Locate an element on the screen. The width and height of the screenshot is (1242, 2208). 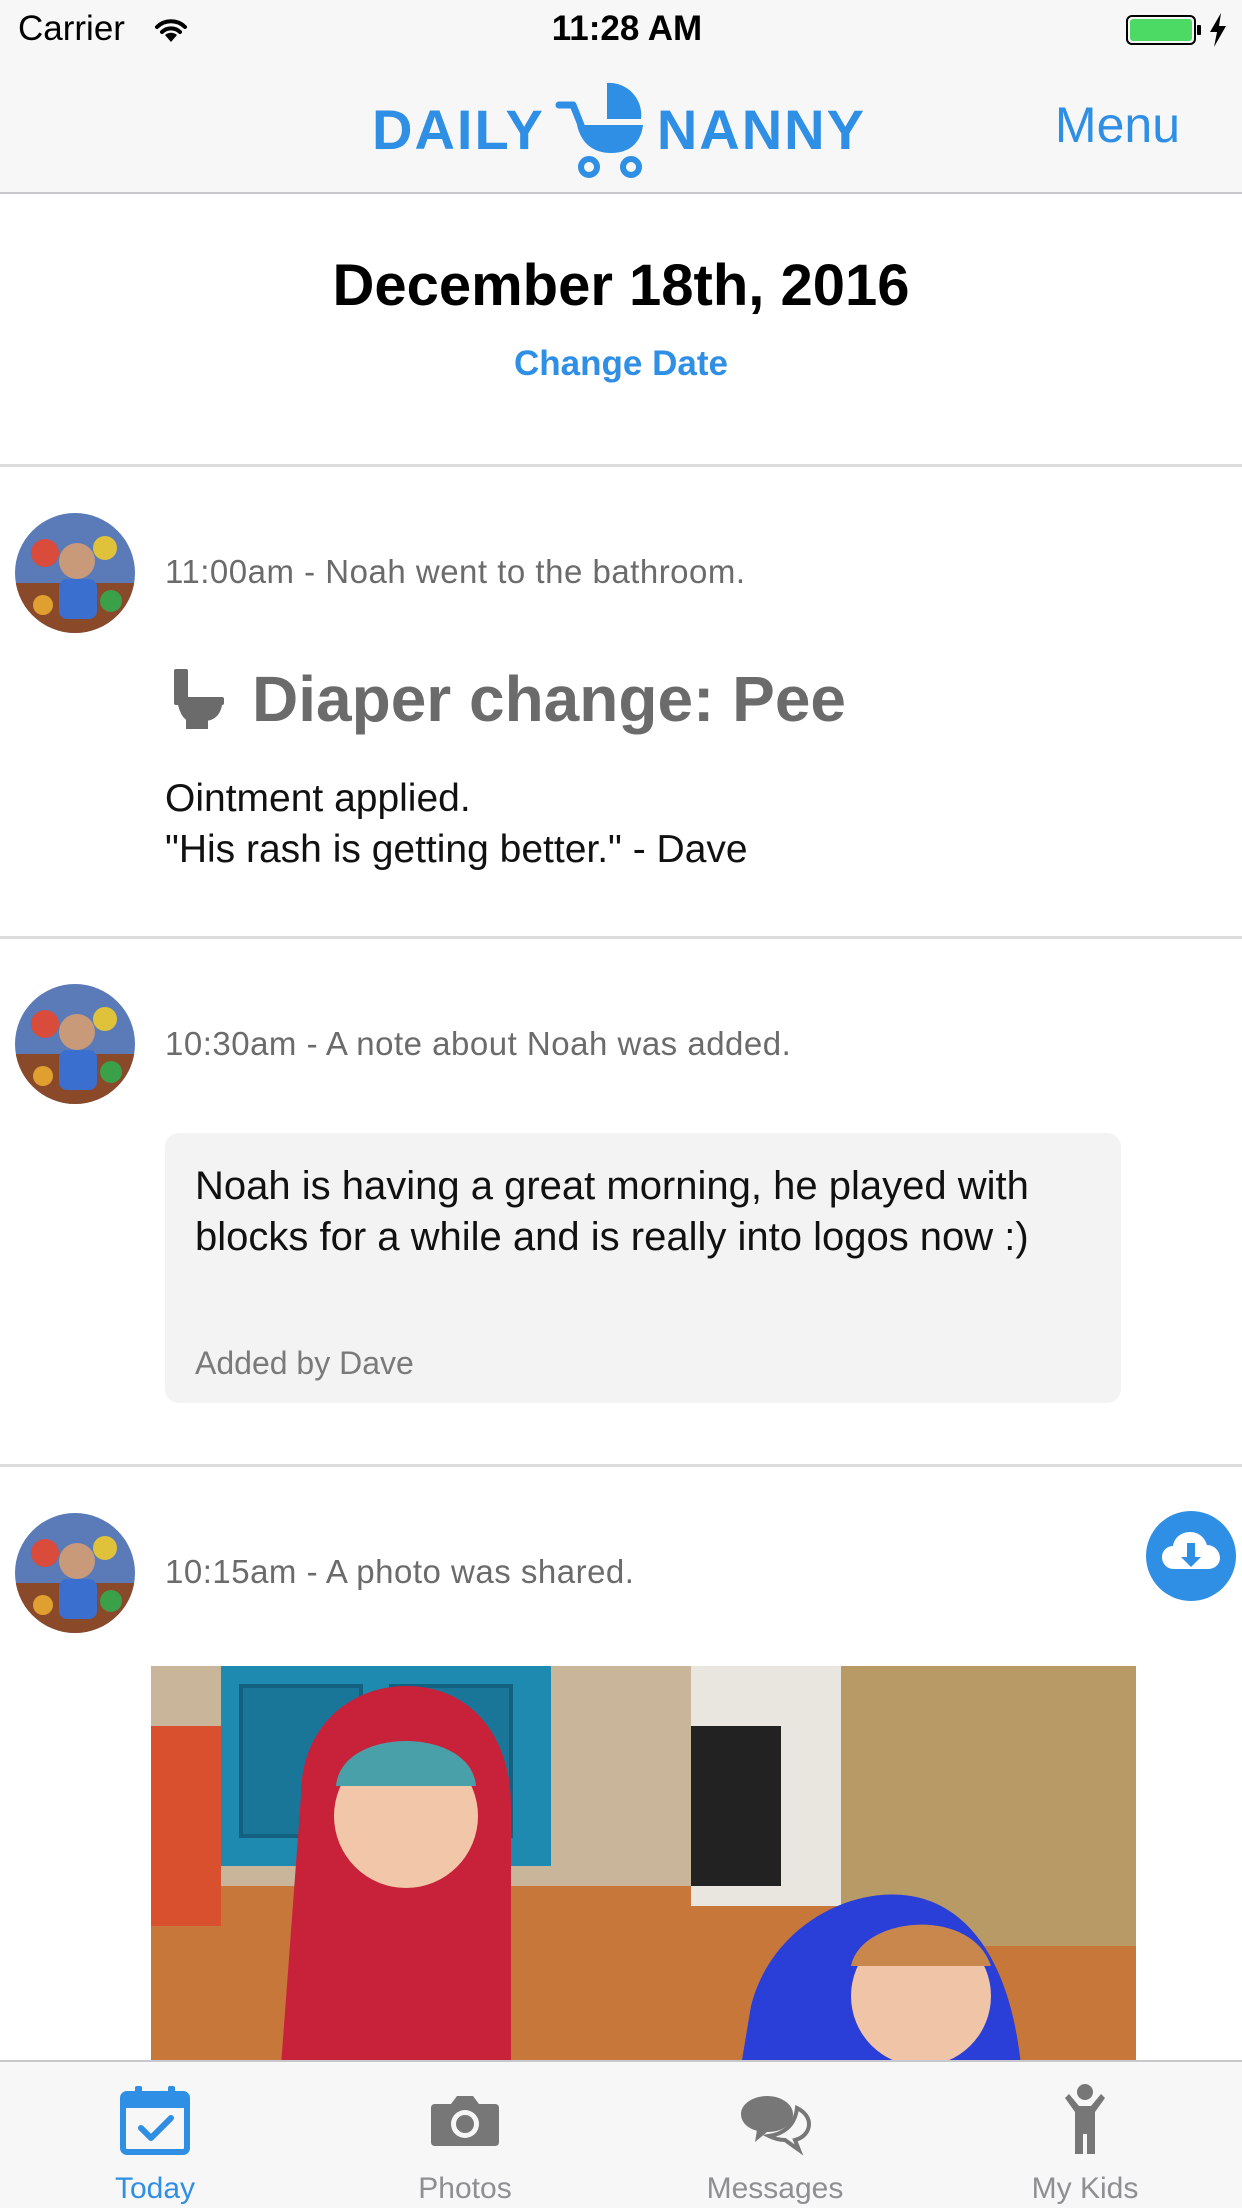
app-logo: DAILY NANNY is located at coordinates (619, 129).